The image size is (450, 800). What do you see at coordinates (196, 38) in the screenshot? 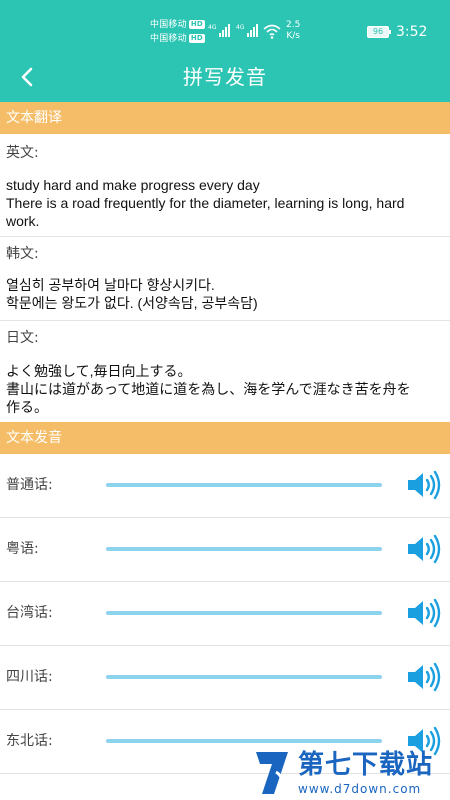
I see `hd-badge-2: HD` at bounding box center [196, 38].